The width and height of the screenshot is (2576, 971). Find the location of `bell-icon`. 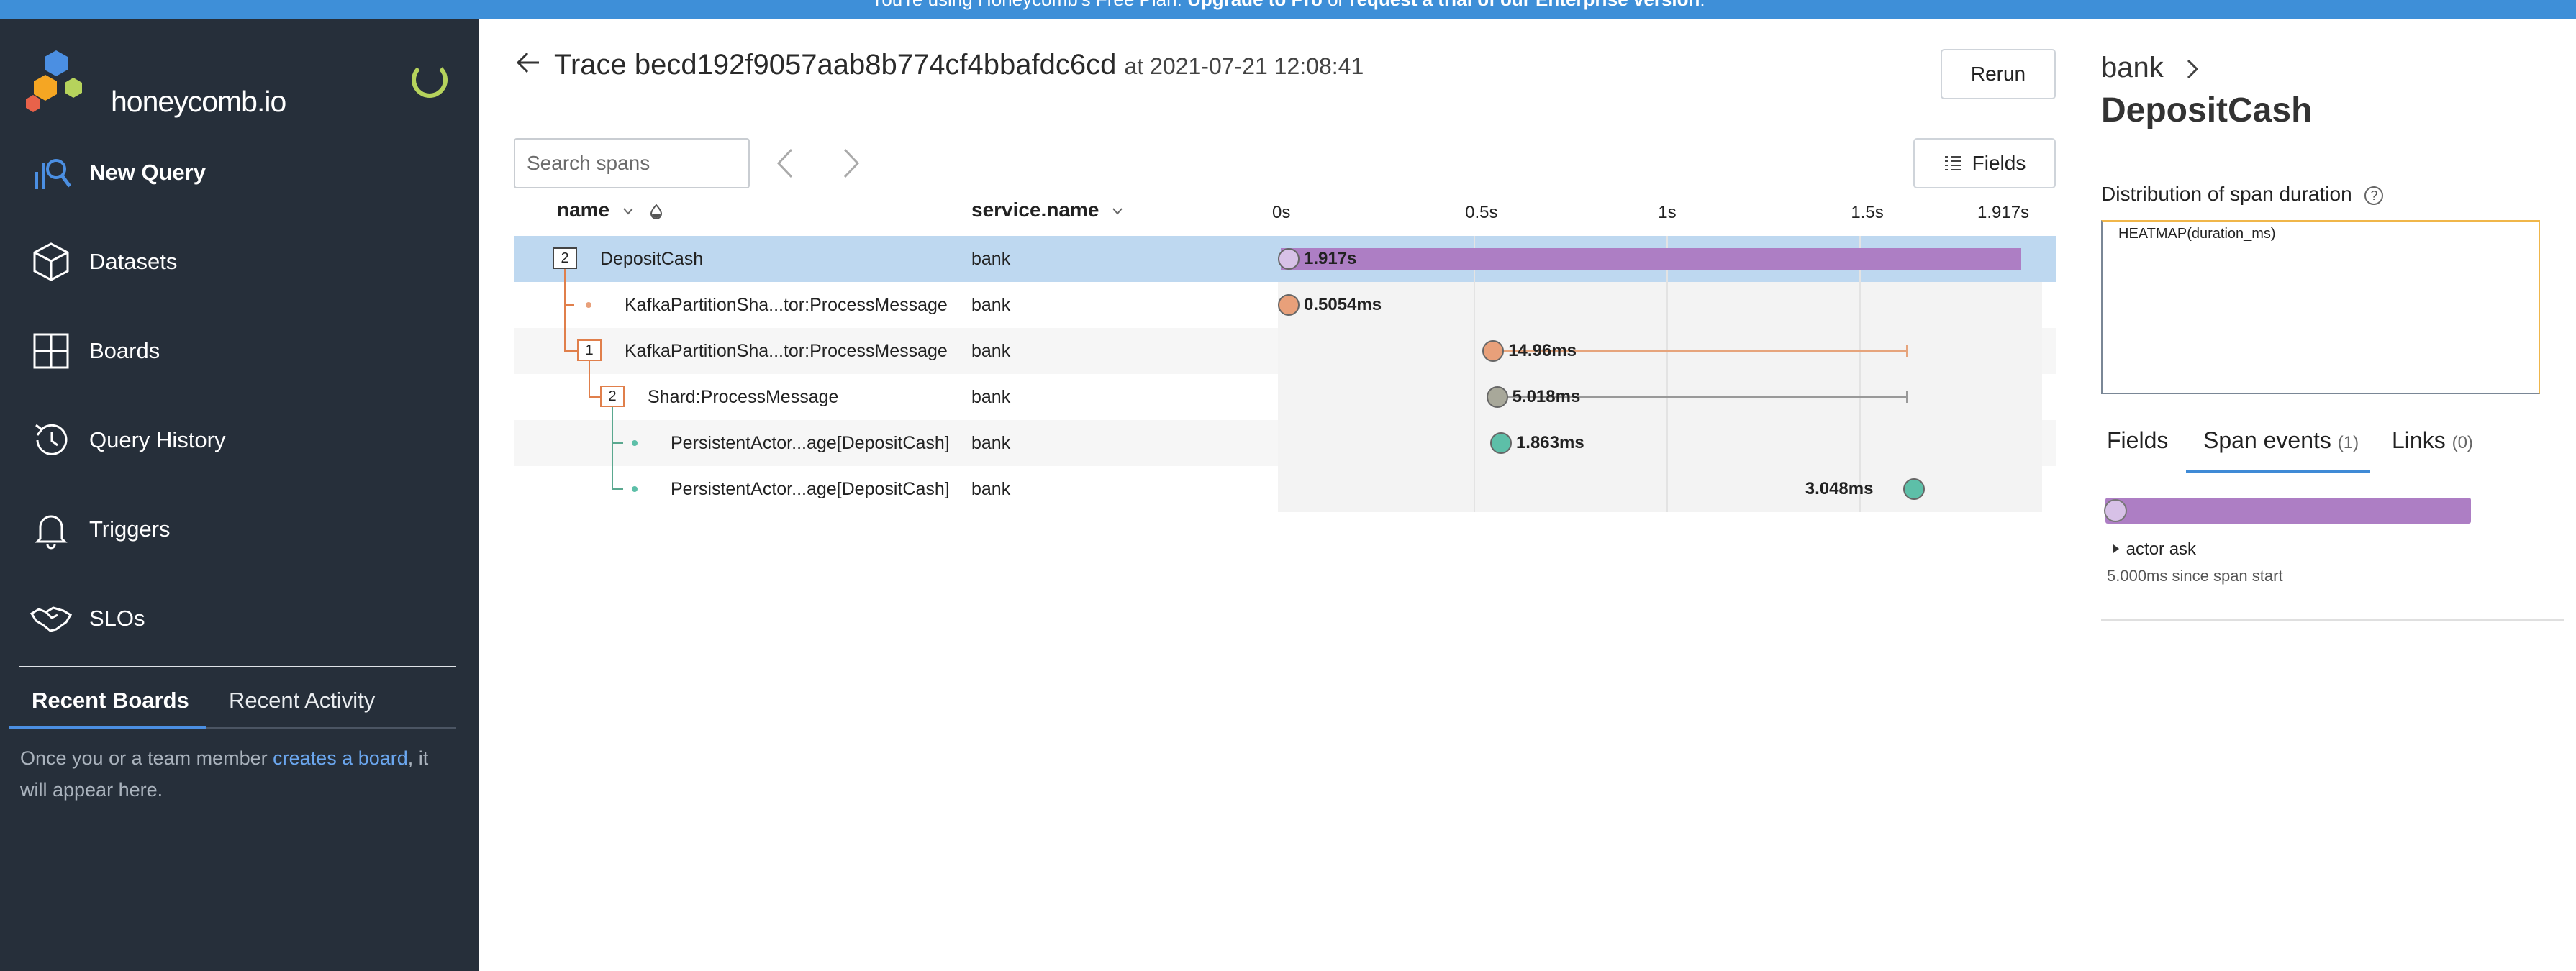

bell-icon is located at coordinates (51, 532).